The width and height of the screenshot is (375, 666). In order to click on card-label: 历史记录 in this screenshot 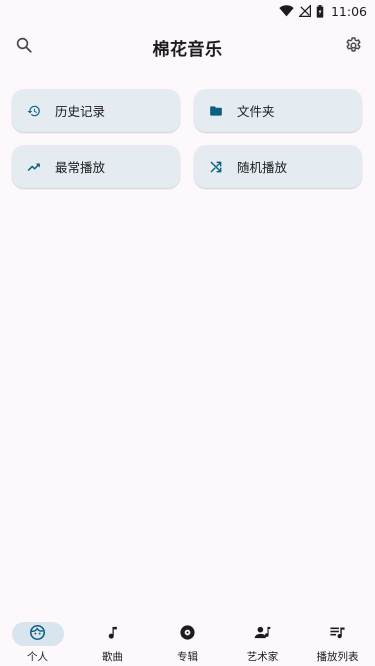, I will do `click(80, 111)`.